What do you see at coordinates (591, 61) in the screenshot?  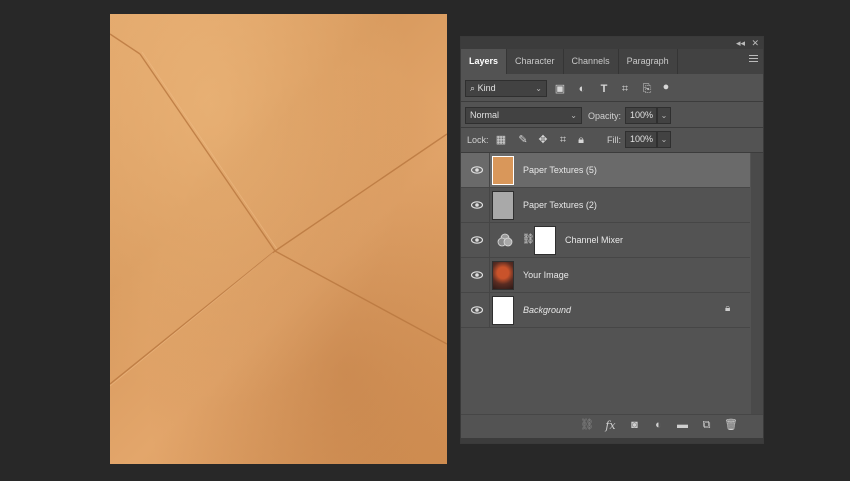 I see `tab-channels: Channels` at bounding box center [591, 61].